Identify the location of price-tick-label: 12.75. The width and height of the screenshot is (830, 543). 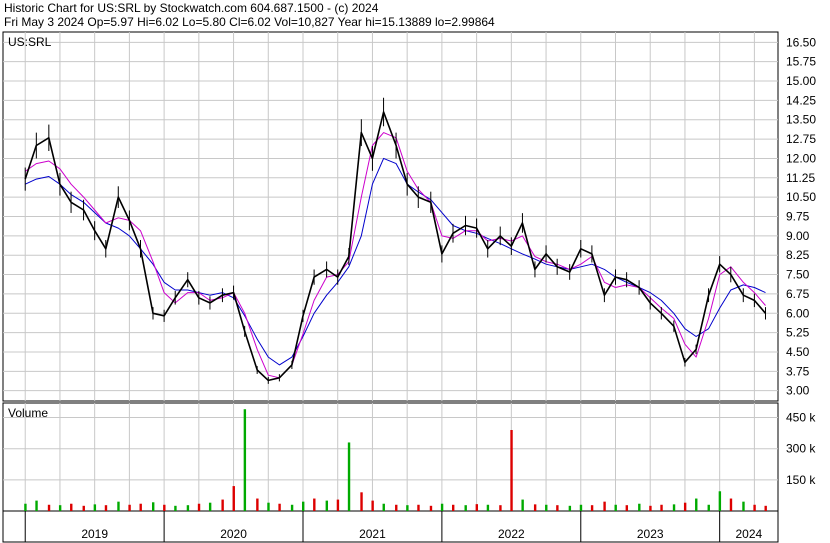
(801, 139).